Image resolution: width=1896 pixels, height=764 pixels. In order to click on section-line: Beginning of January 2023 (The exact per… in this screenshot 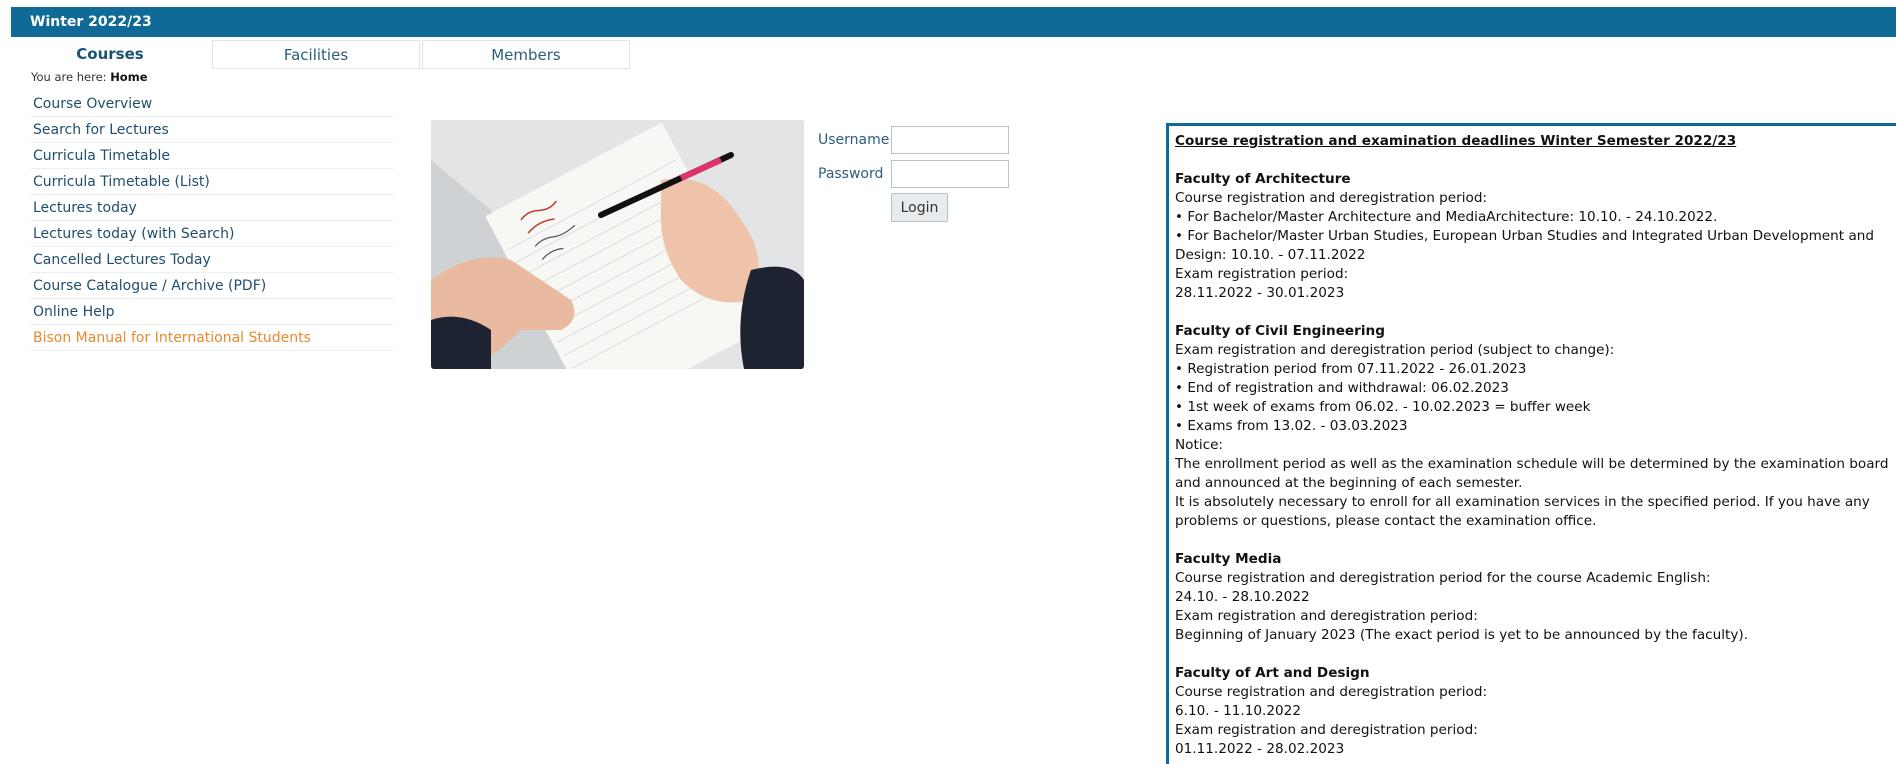, I will do `click(1462, 635)`.